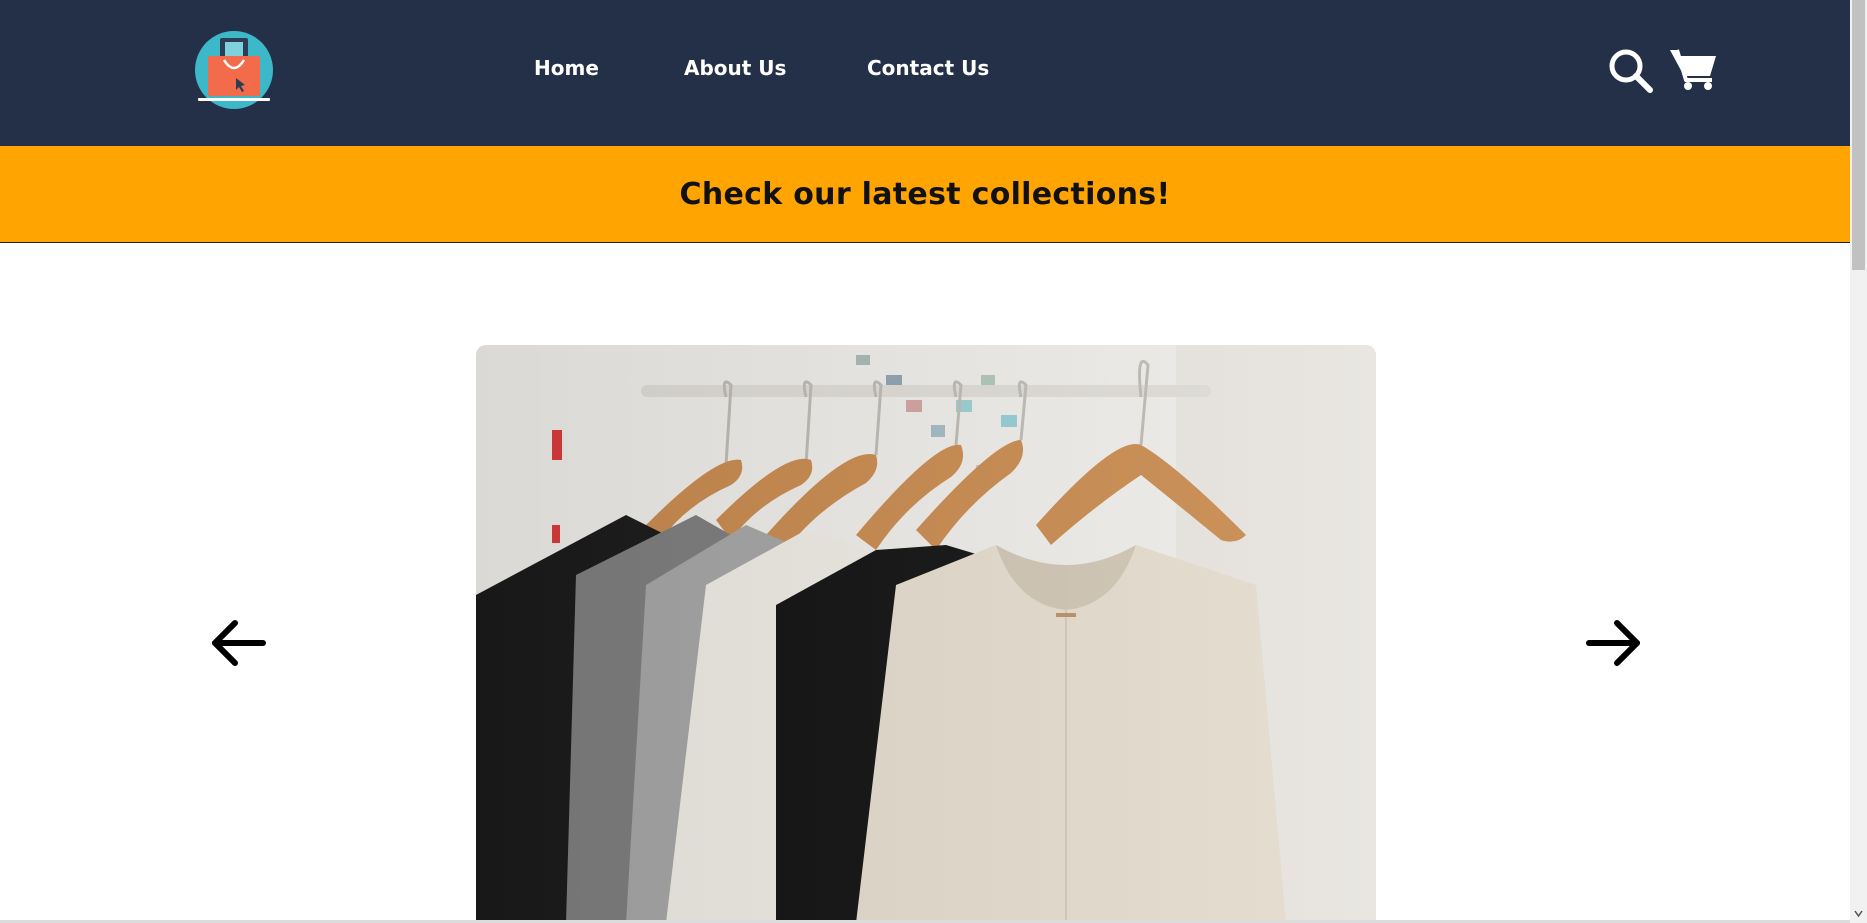  I want to click on banner-text: Check our latest collections!, so click(925, 194).